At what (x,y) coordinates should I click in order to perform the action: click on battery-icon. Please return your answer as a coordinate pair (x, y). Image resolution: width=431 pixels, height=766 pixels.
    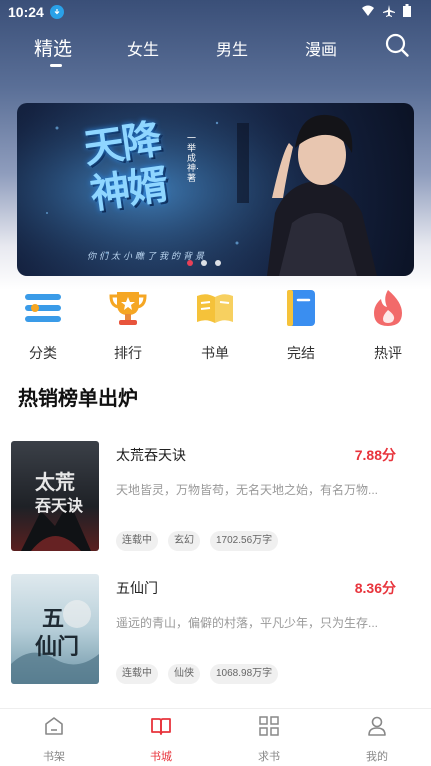
    Looking at the image, I should click on (407, 10).